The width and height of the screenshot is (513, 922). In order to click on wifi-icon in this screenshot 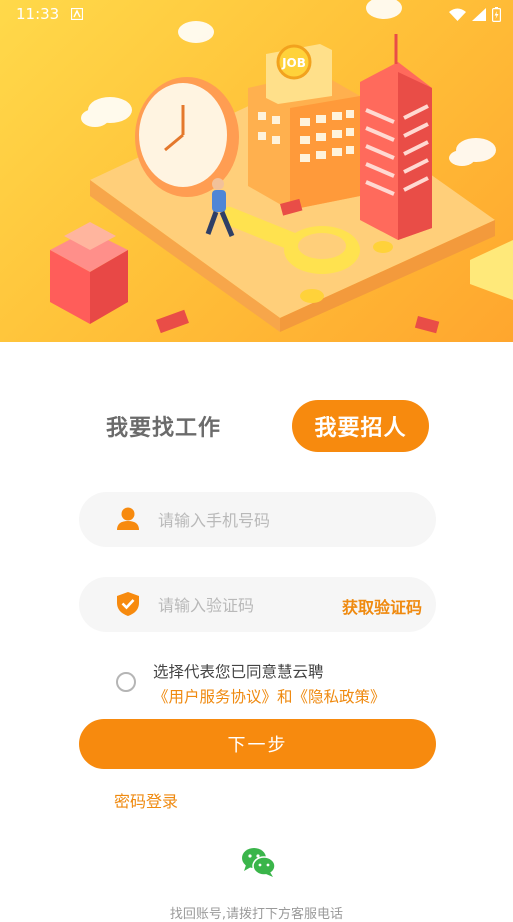, I will do `click(457, 14)`.